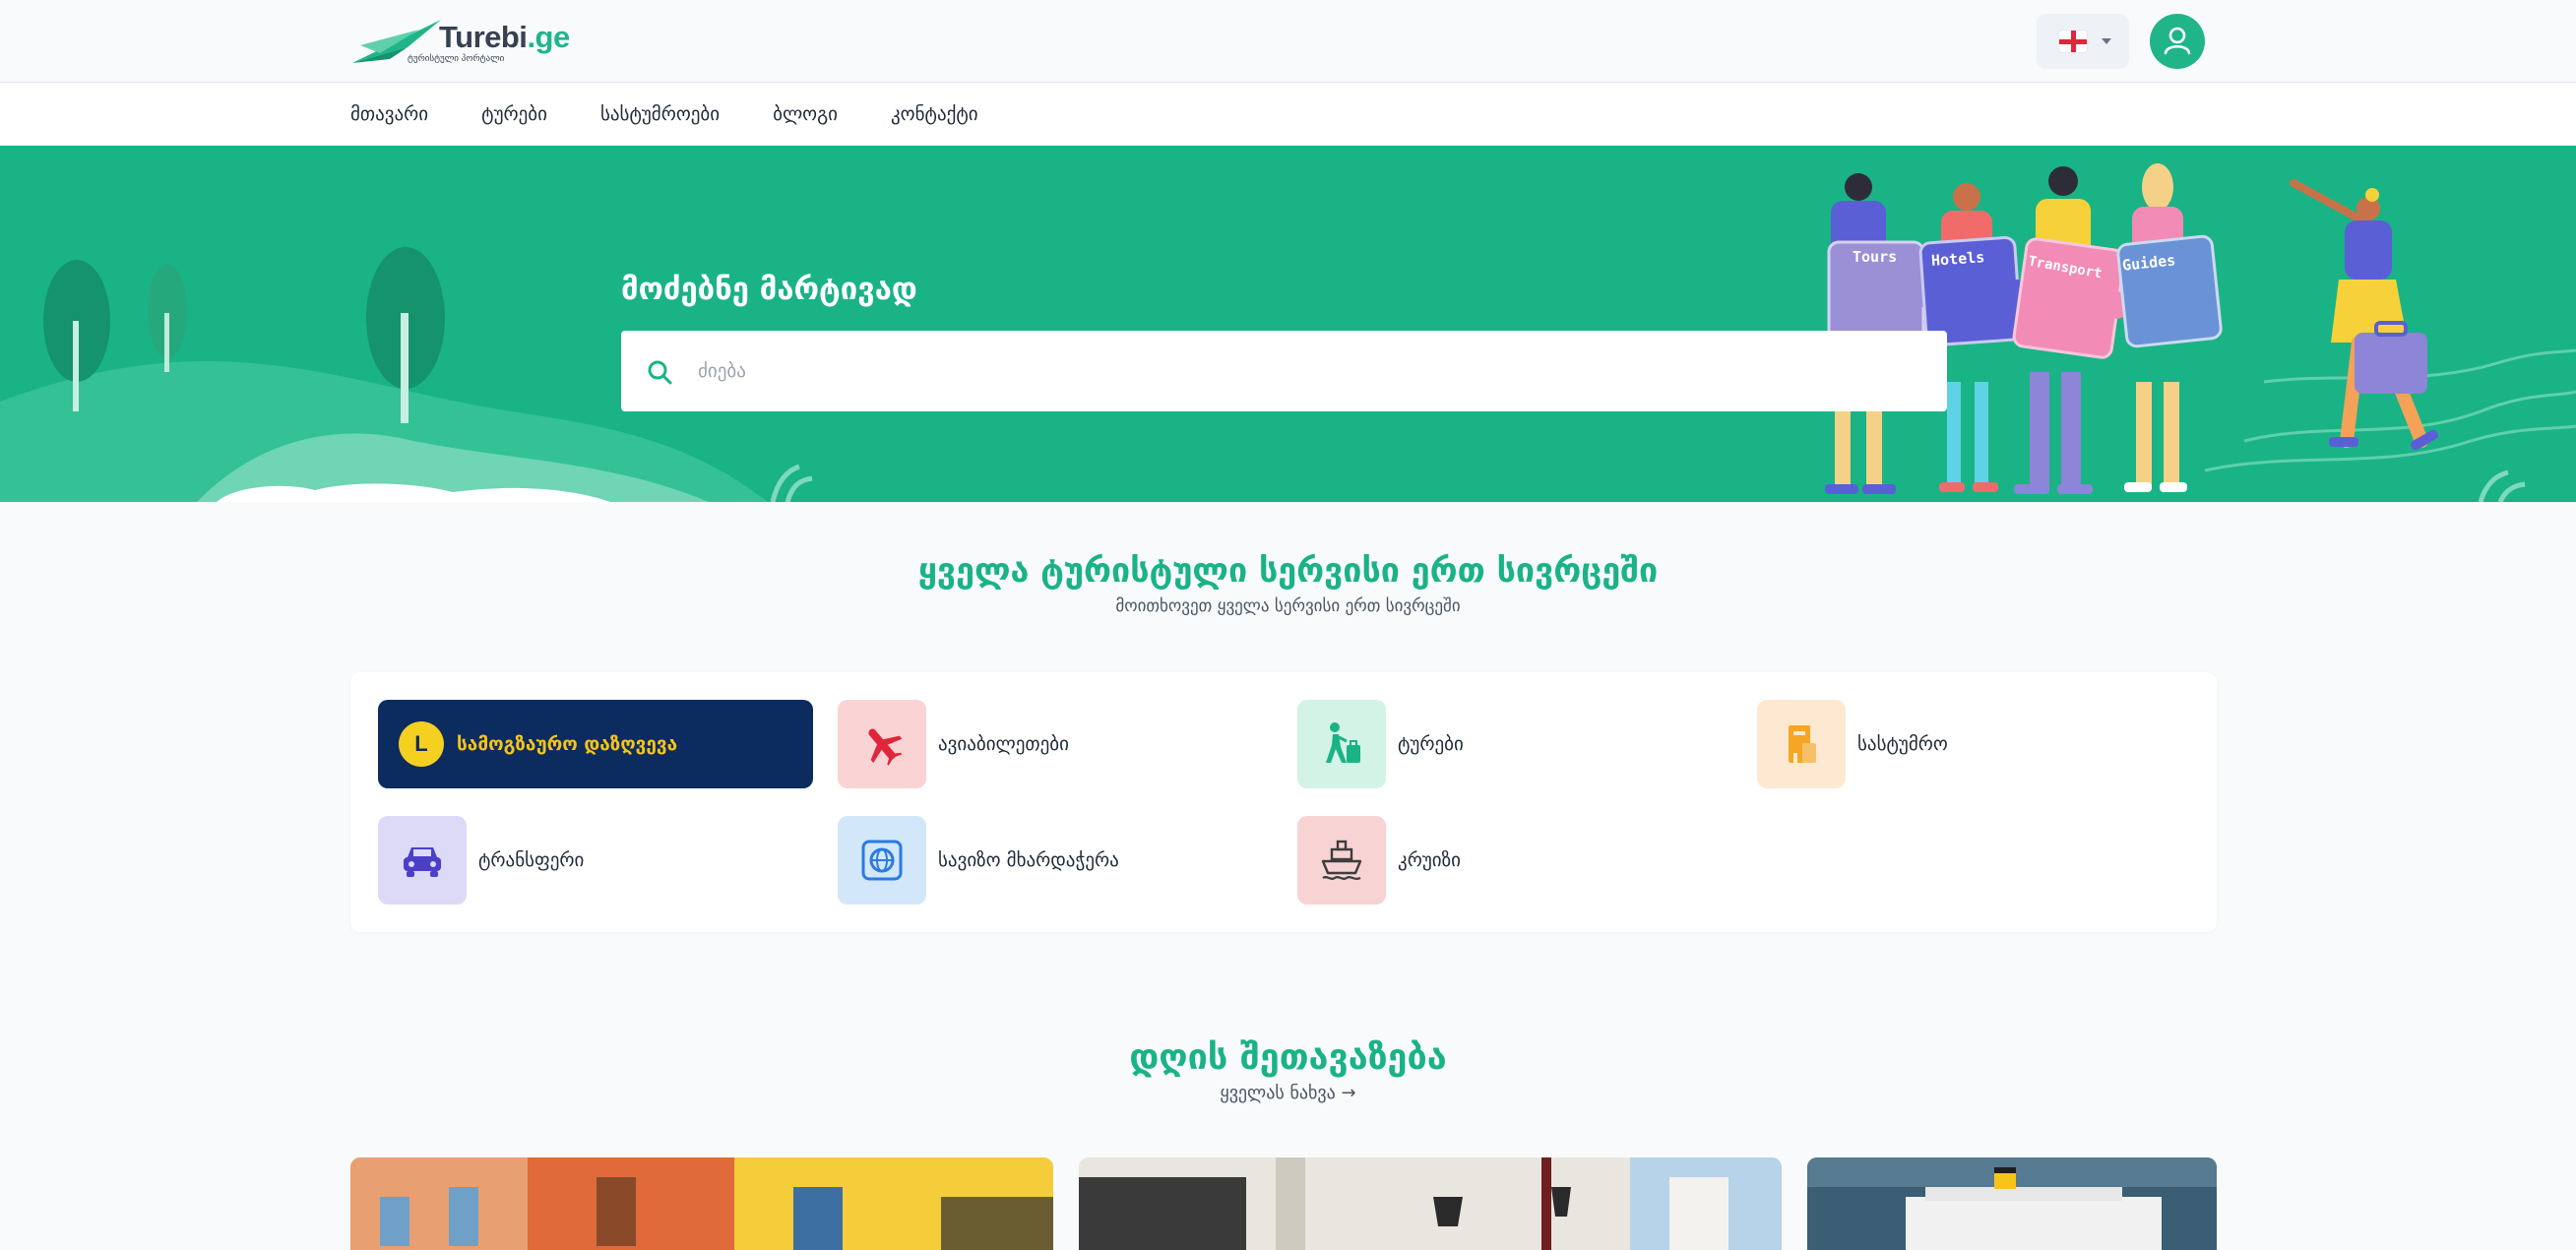  Describe the element at coordinates (1003, 744) in the screenshot. I see `service-label: ავიაბილეთები` at that location.